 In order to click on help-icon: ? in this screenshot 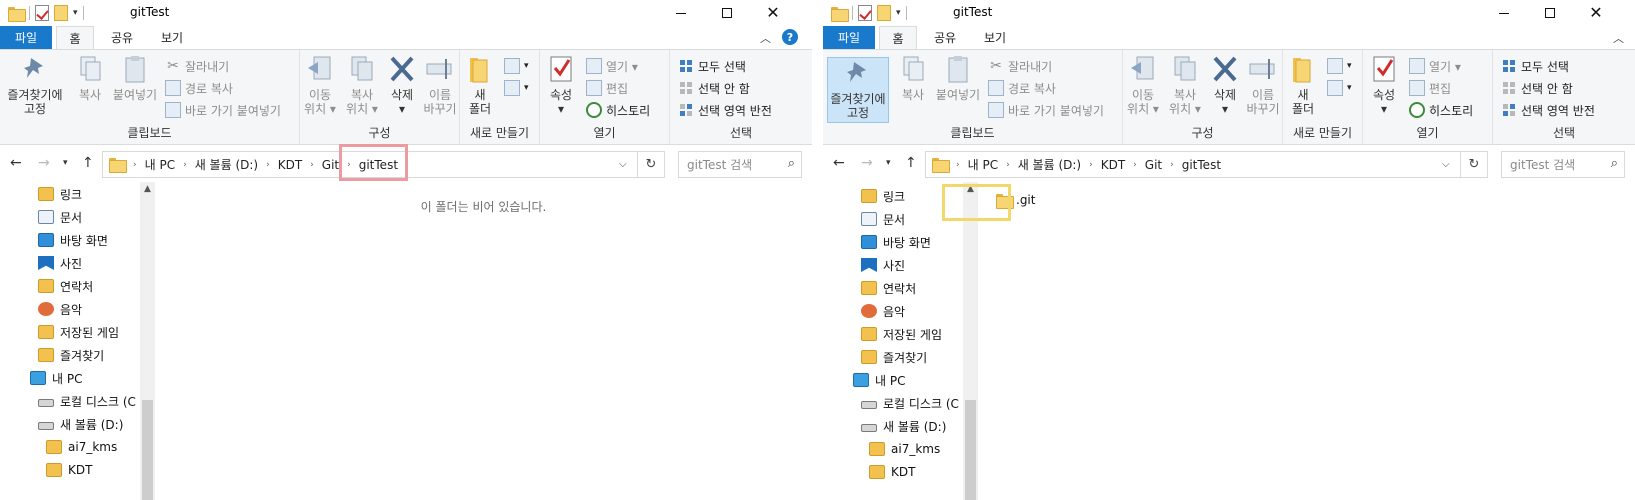, I will do `click(790, 37)`.